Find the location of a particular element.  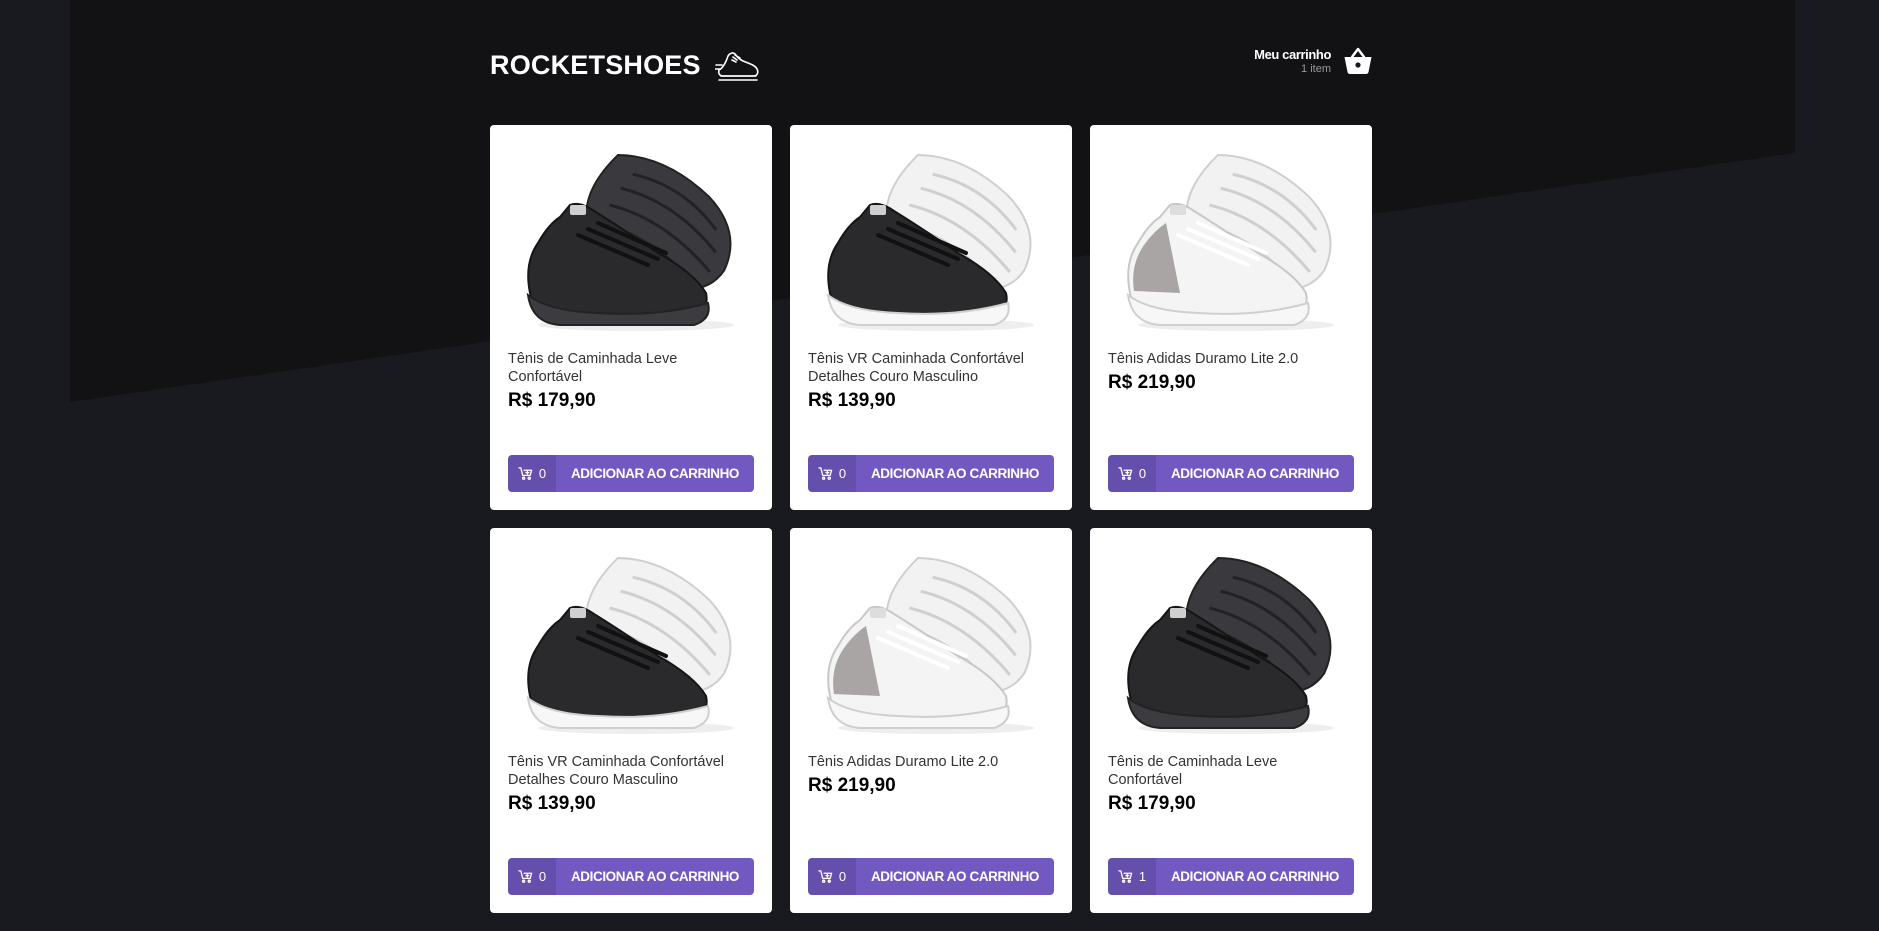

cart-link: Meu carrinho 1 item is located at coordinates (1313, 61).